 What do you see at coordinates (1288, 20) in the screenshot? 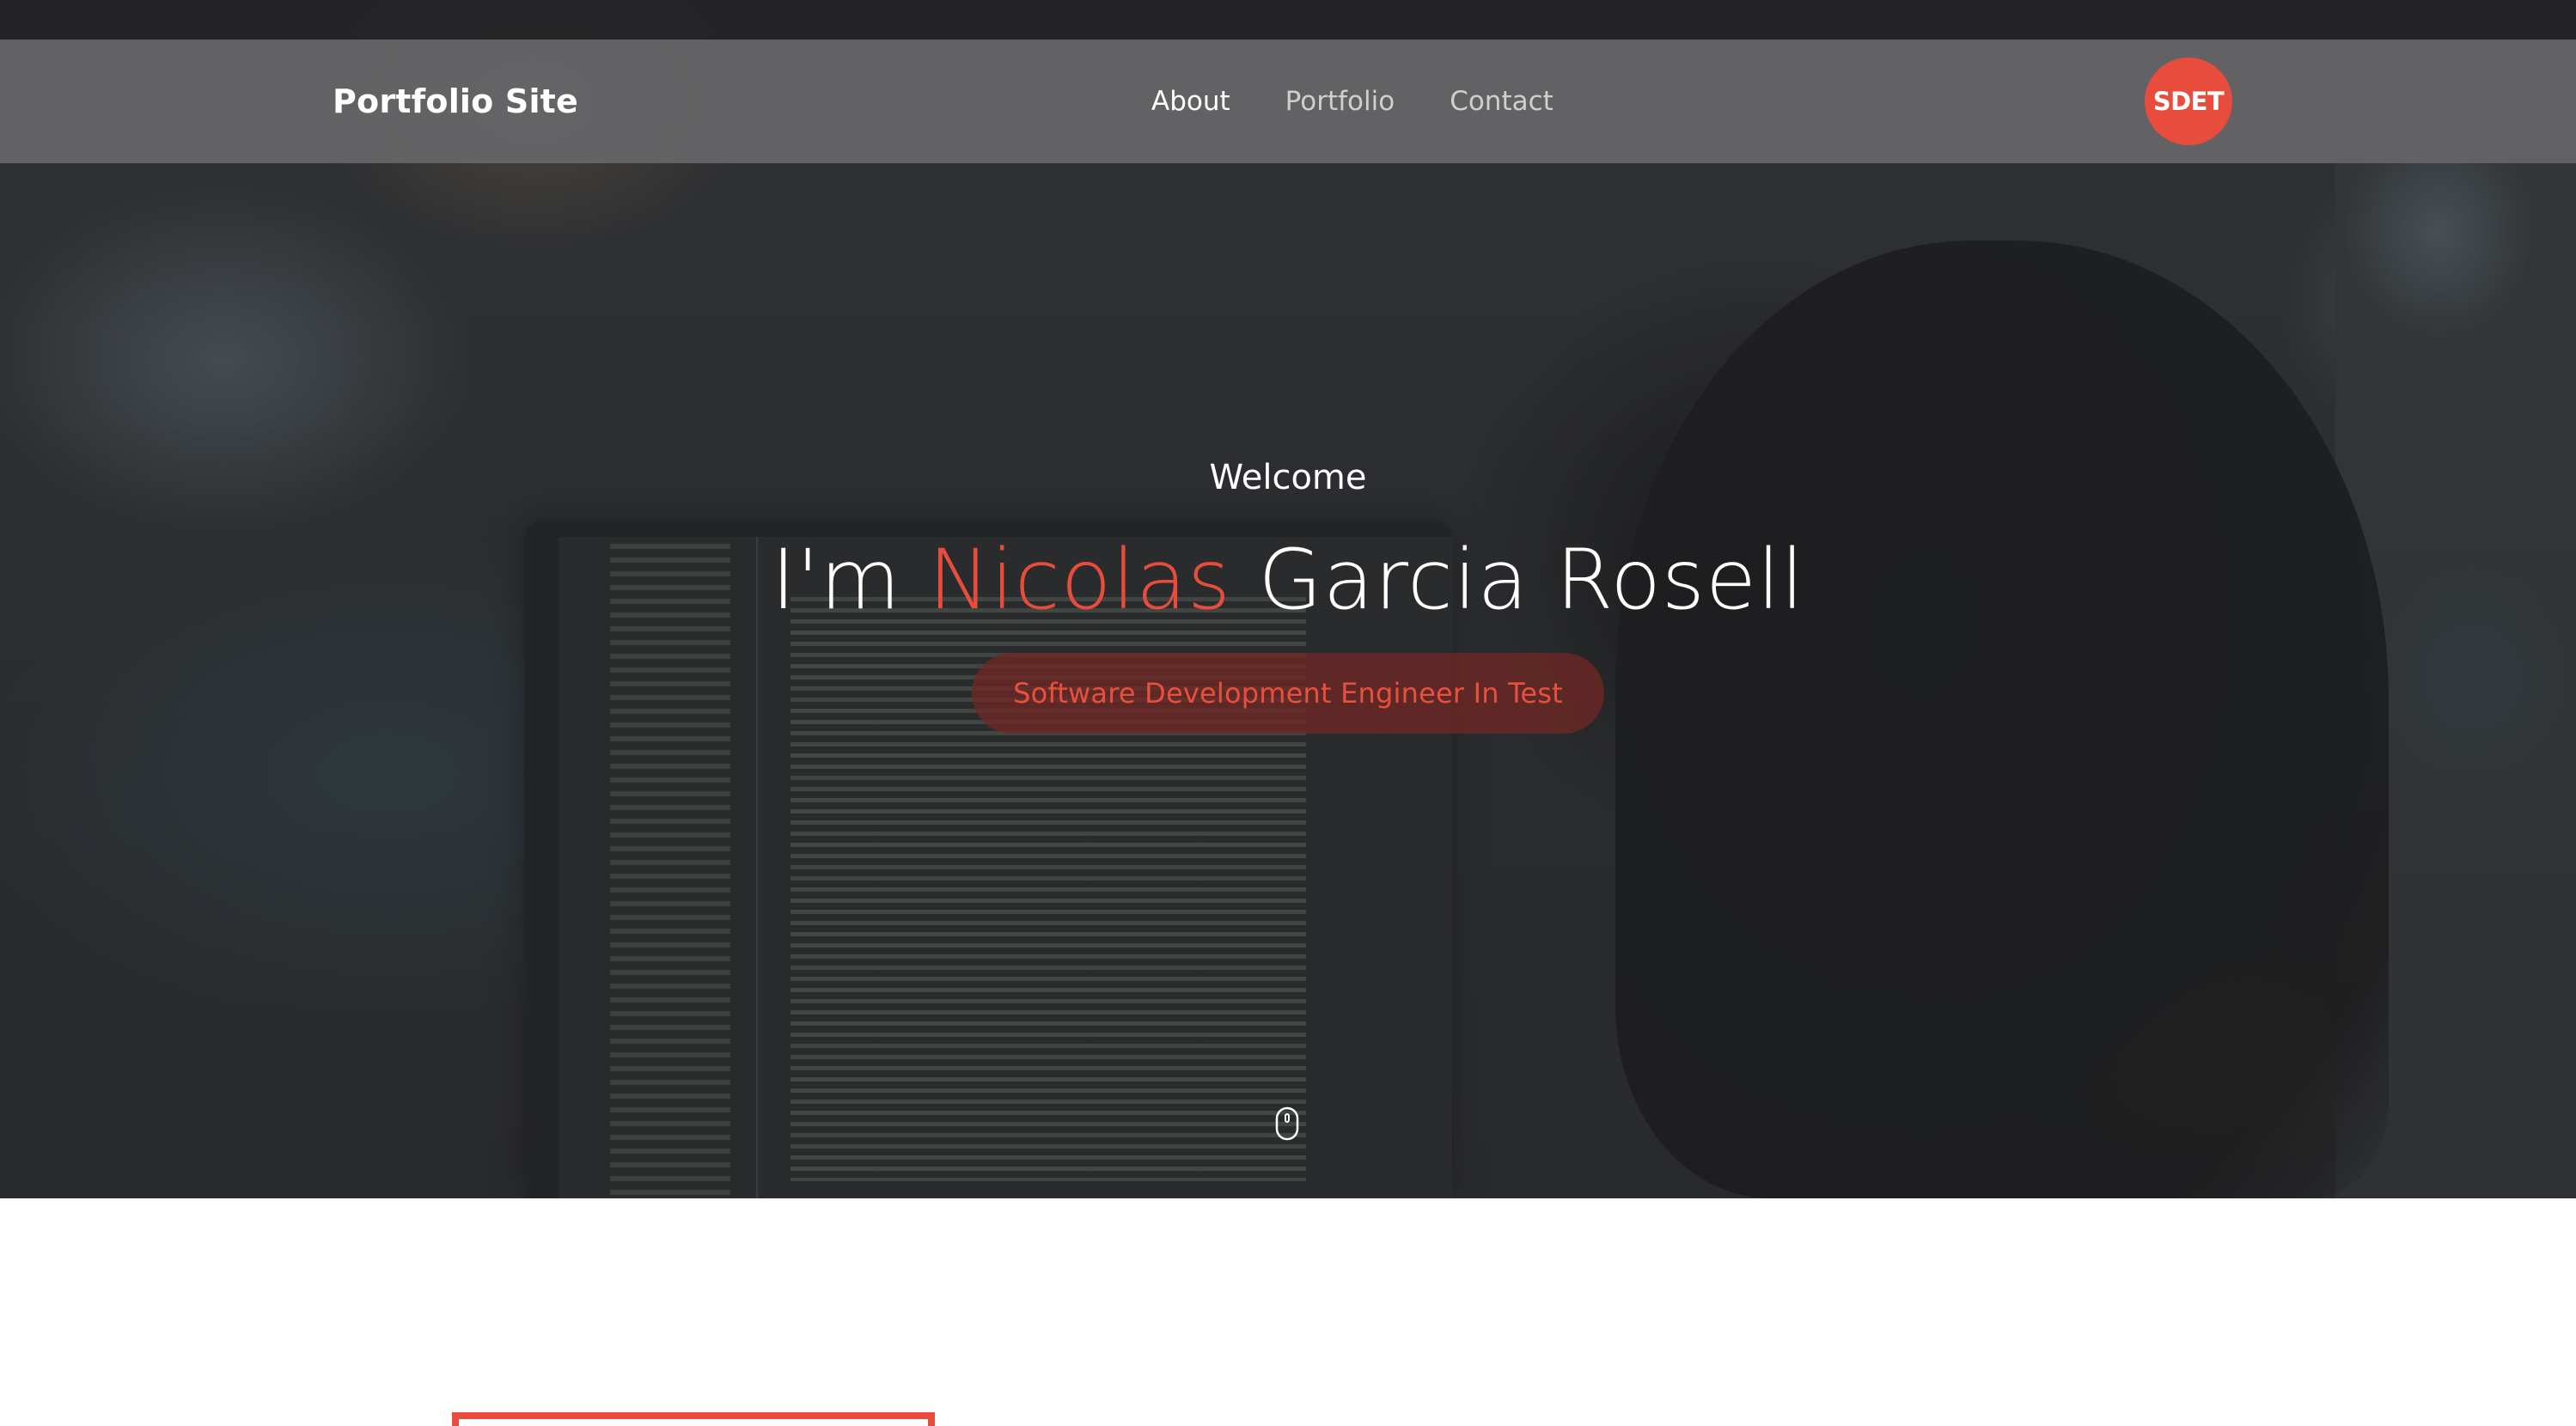
I see `top-strip` at bounding box center [1288, 20].